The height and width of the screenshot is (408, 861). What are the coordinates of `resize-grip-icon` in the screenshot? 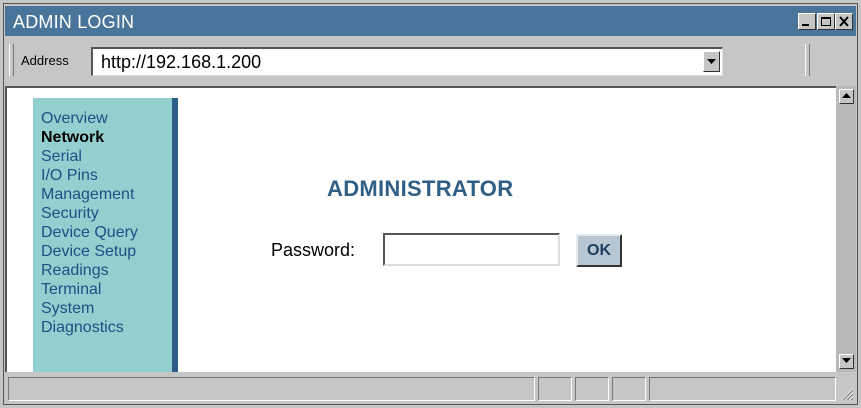 It's located at (847, 394).